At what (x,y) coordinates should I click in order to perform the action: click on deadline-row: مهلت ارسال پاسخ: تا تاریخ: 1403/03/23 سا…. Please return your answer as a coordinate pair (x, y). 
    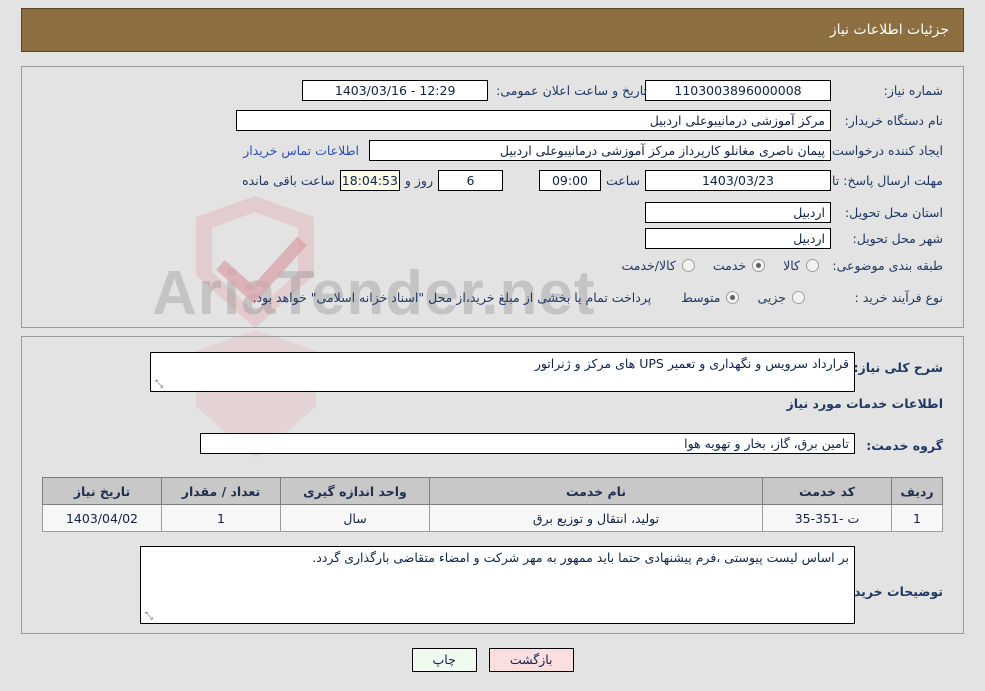
    Looking at the image, I should click on (590, 180).